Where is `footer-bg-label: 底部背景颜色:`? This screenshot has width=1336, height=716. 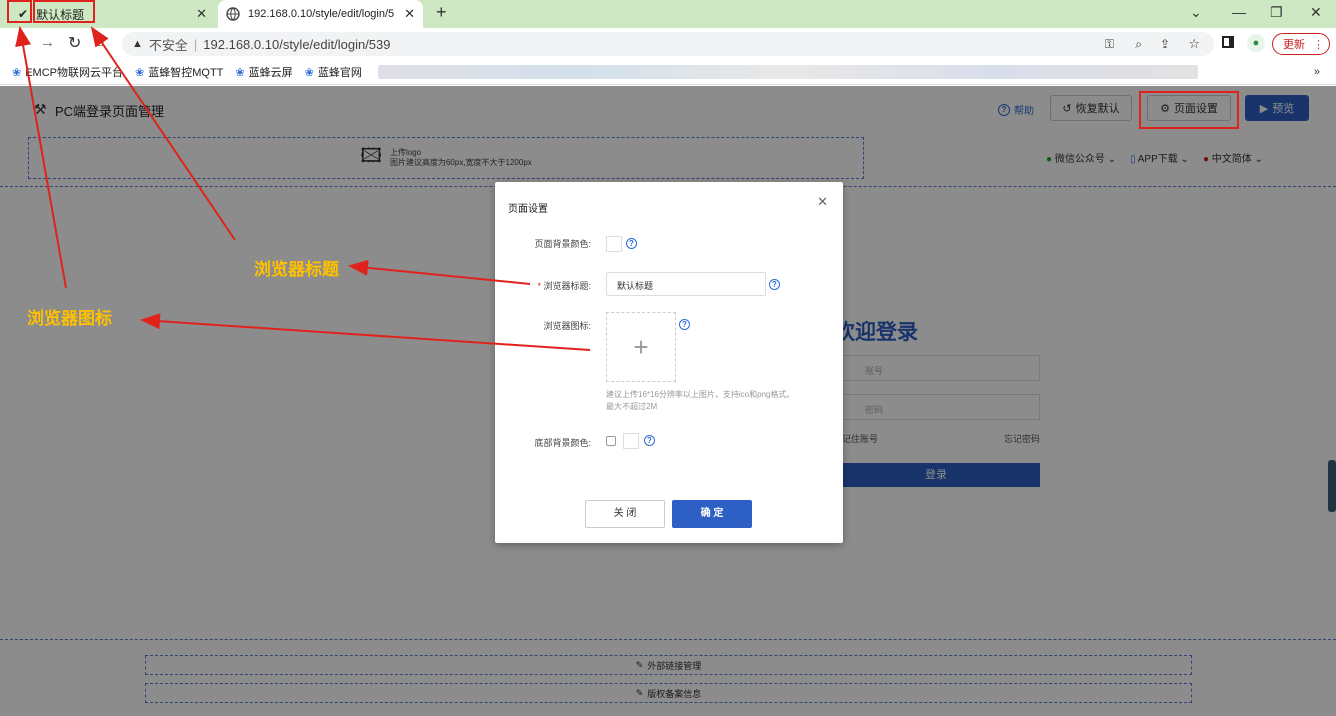
footer-bg-label: 底部背景颜色: is located at coordinates (562, 443).